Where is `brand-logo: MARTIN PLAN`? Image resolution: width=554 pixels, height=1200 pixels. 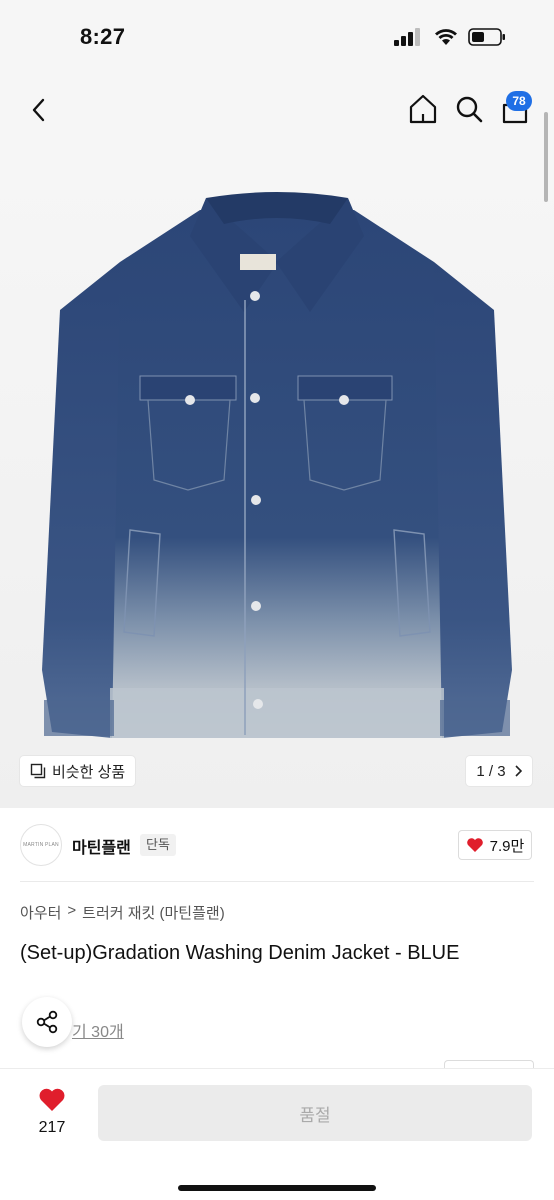
brand-logo: MARTIN PLAN is located at coordinates (41, 845).